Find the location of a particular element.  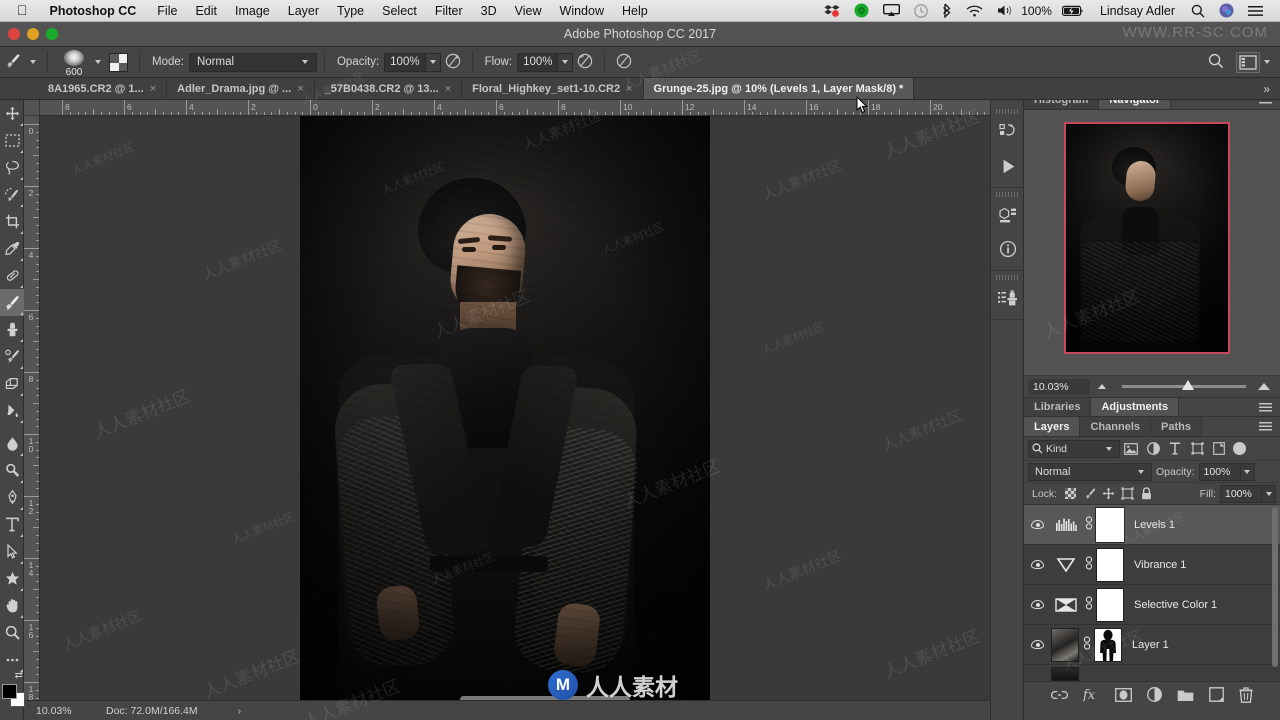

zoom-out-icon is located at coordinates (1102, 386).